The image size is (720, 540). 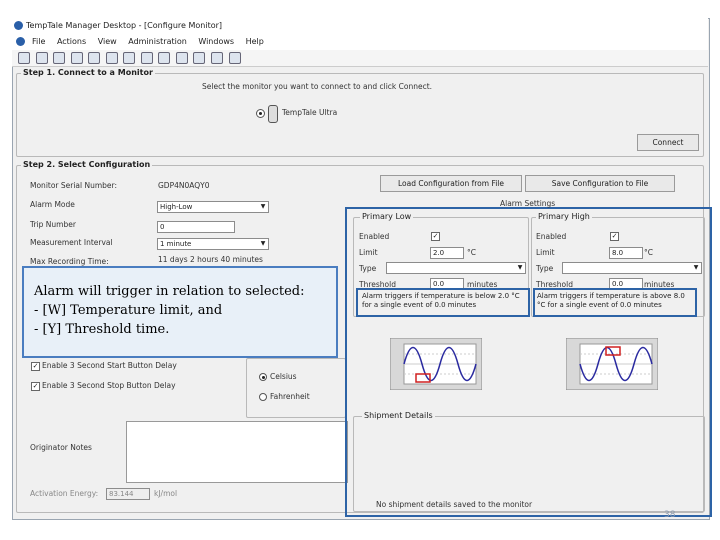 I want to click on low-type-label: Type, so click(x=368, y=268).